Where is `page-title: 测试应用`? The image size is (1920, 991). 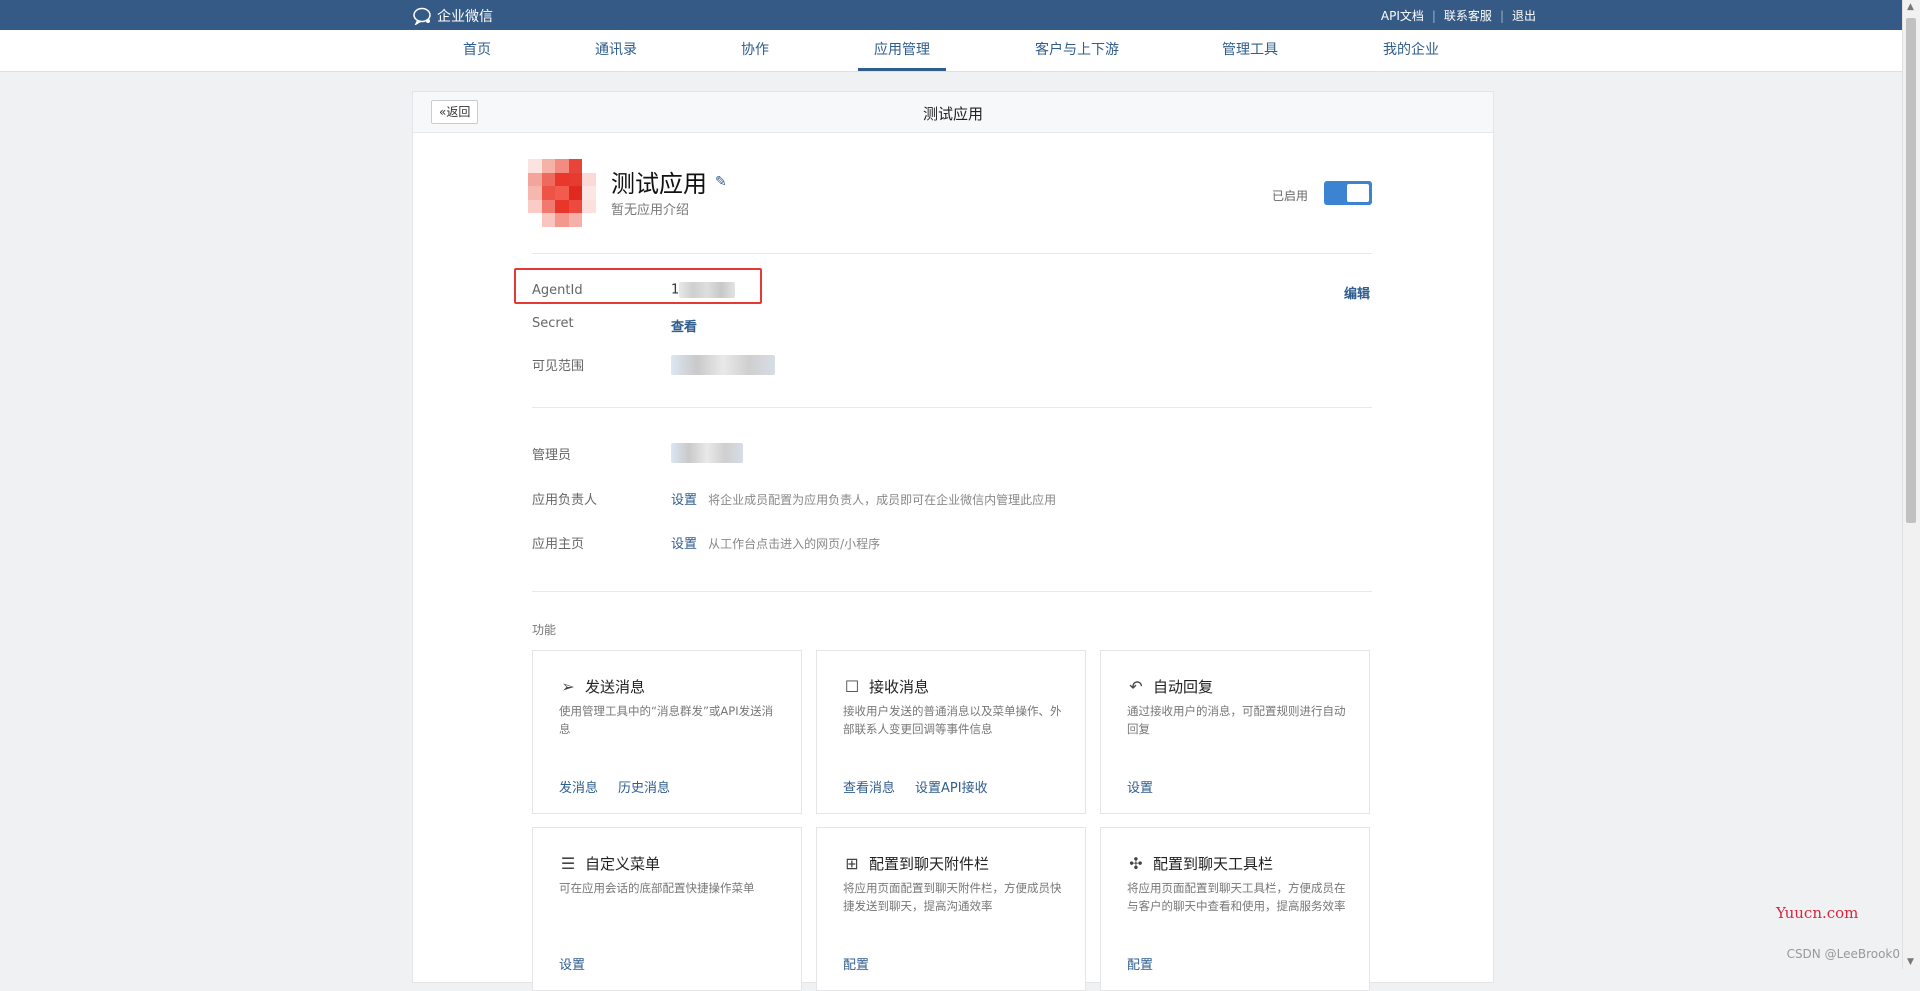 page-title: 测试应用 is located at coordinates (952, 114).